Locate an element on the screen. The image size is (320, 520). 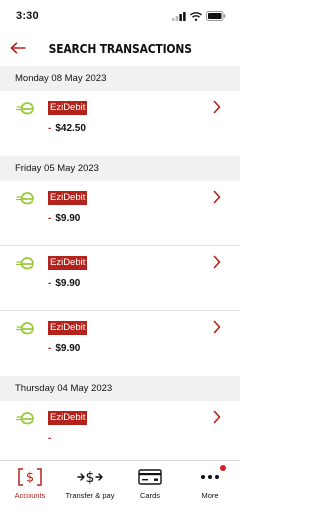
accounts-dollar-icon: $ is located at coordinates (30, 477).